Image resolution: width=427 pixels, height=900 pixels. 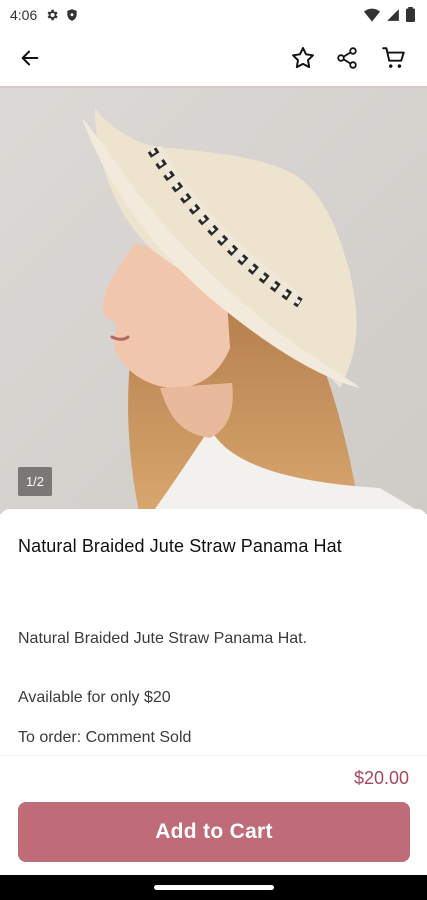 What do you see at coordinates (24, 15) in the screenshot?
I see `status-time: 4:06` at bounding box center [24, 15].